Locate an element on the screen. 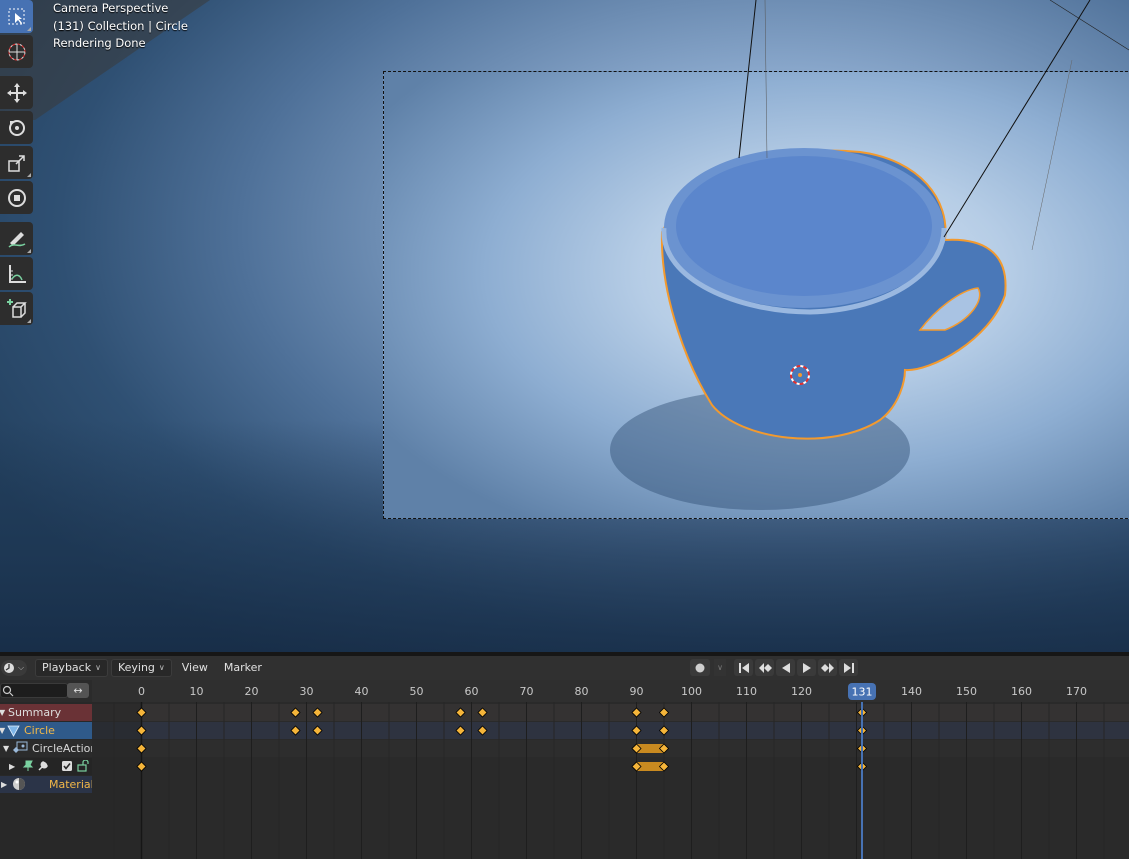  next-keyframe-button is located at coordinates (827, 667).